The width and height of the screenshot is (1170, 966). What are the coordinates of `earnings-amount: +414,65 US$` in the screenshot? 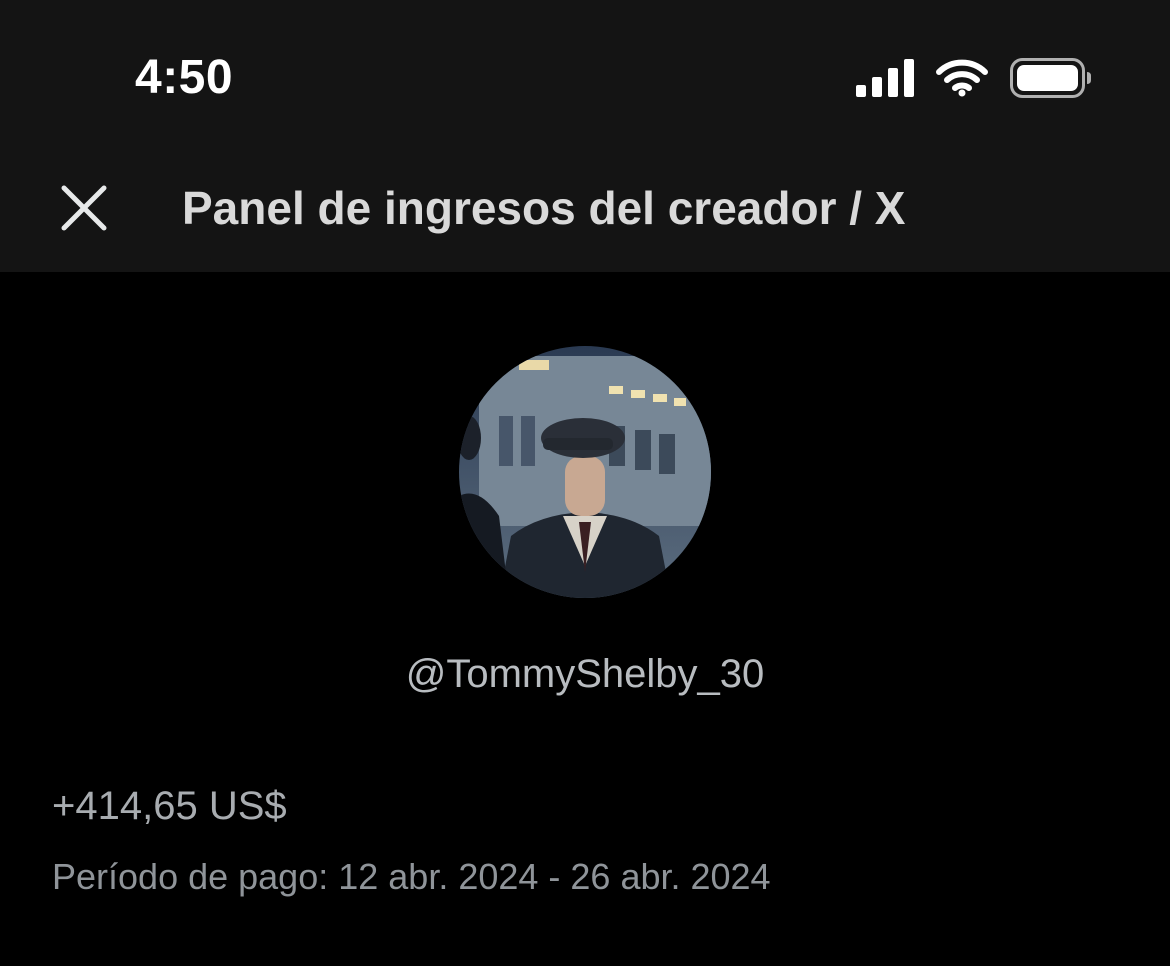 It's located at (169, 806).